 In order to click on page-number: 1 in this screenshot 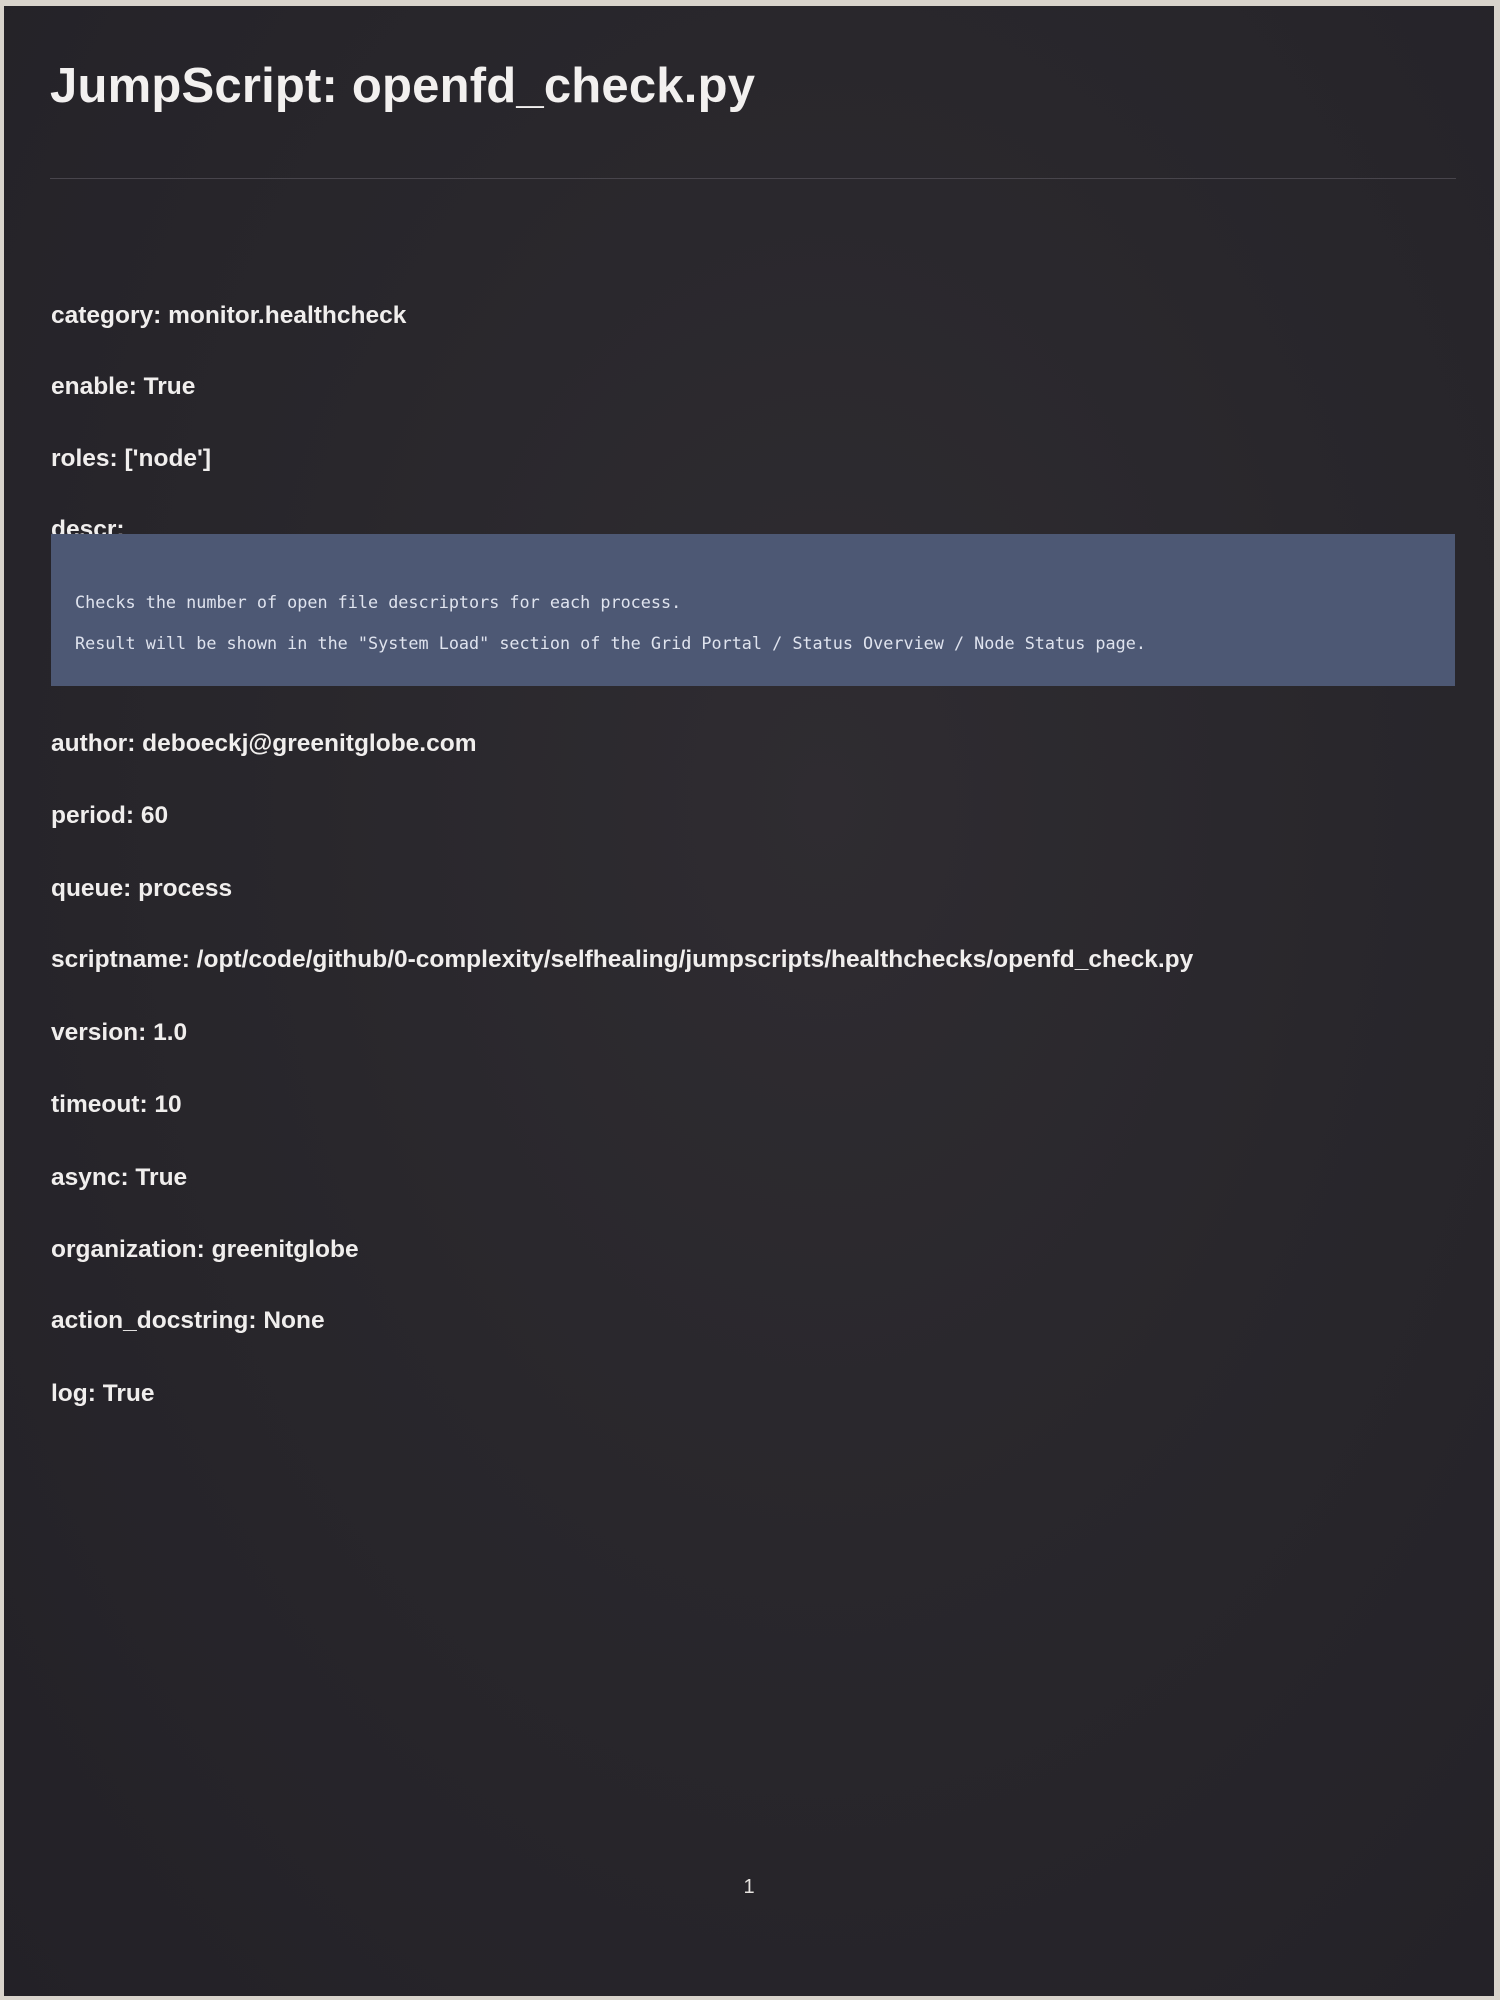, I will do `click(749, 1887)`.